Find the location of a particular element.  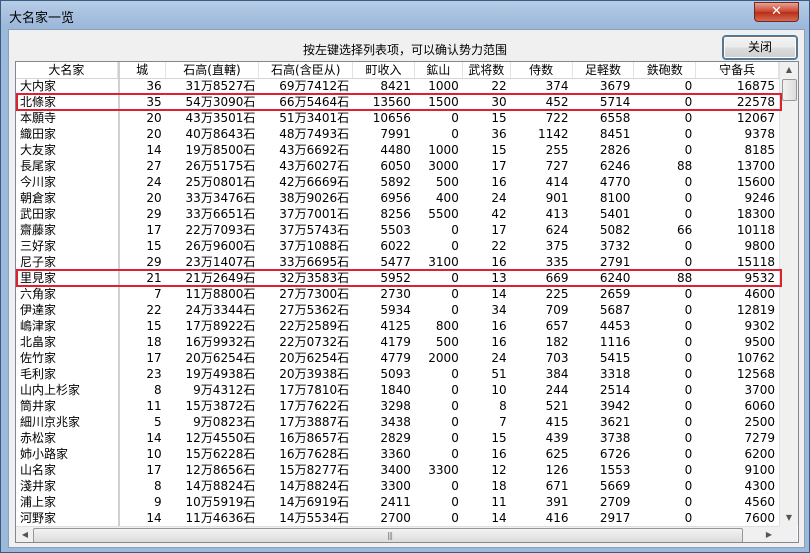

table-row: 赤松家 14 12万4550石 16万8657石 2829 0 15 439 3738 0 7279 is located at coordinates (397, 438).